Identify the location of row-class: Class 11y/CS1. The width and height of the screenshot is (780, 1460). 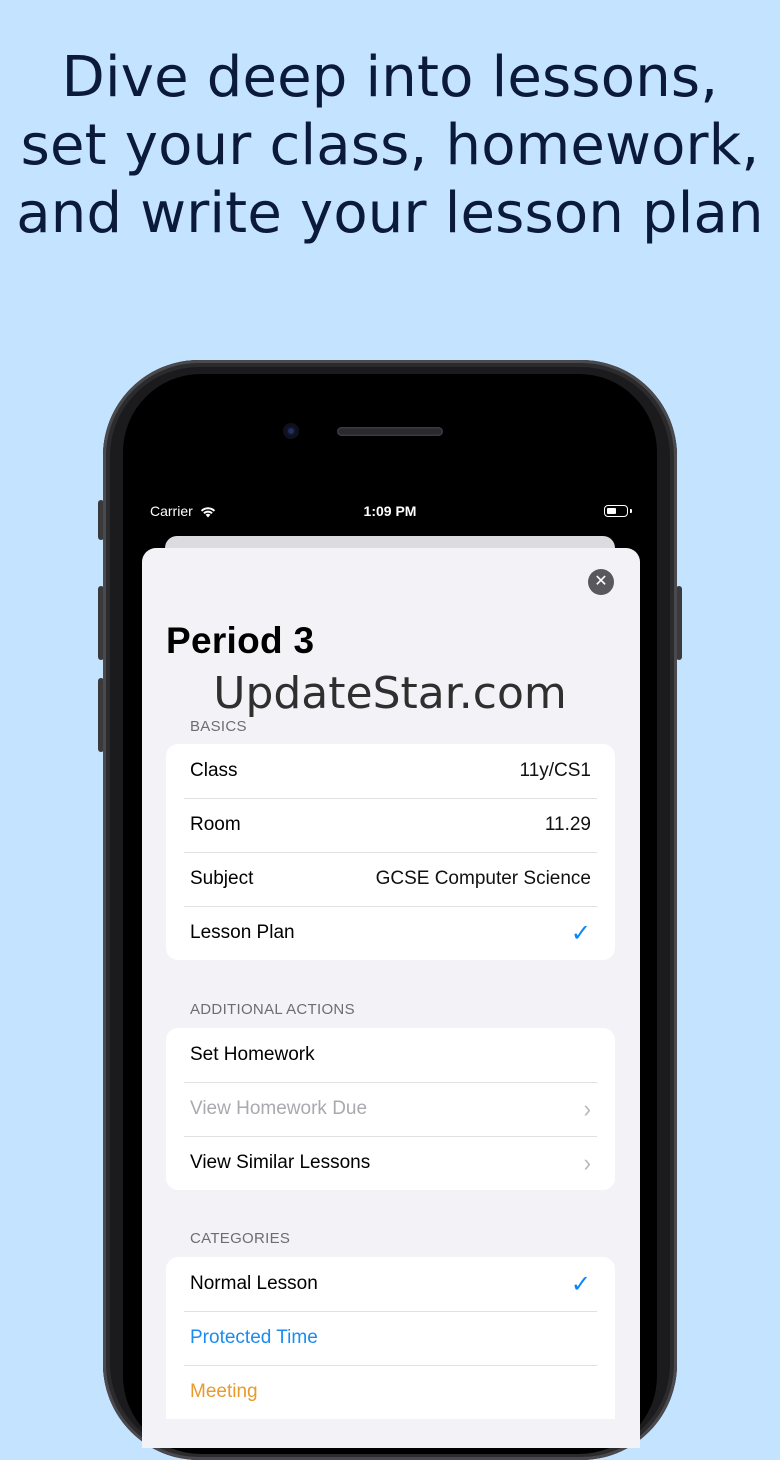
(390, 771).